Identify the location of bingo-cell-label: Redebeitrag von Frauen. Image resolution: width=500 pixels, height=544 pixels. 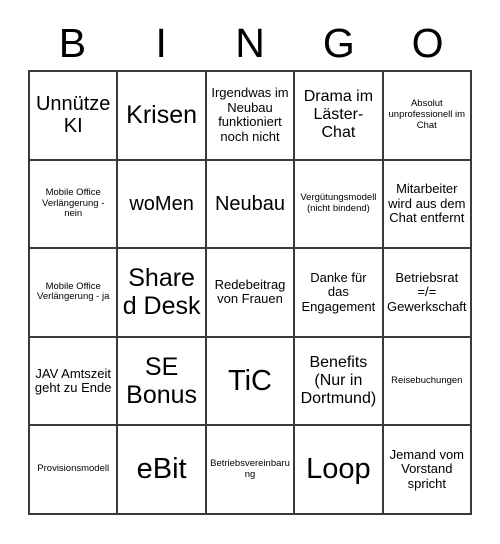
(250, 291).